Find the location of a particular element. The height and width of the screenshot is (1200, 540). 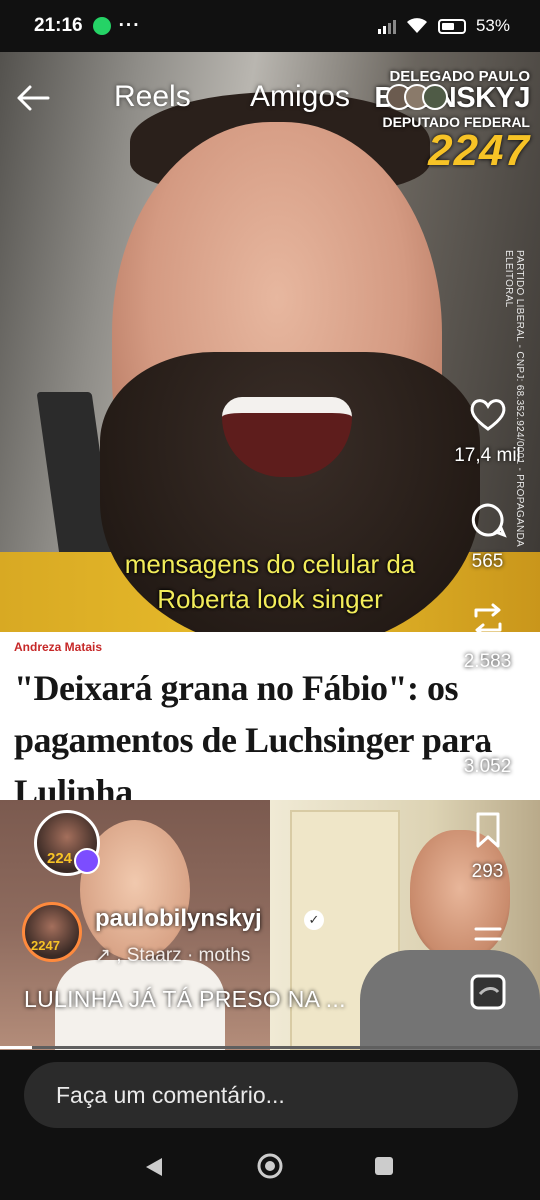

whatsapp-icon is located at coordinates (101, 26).